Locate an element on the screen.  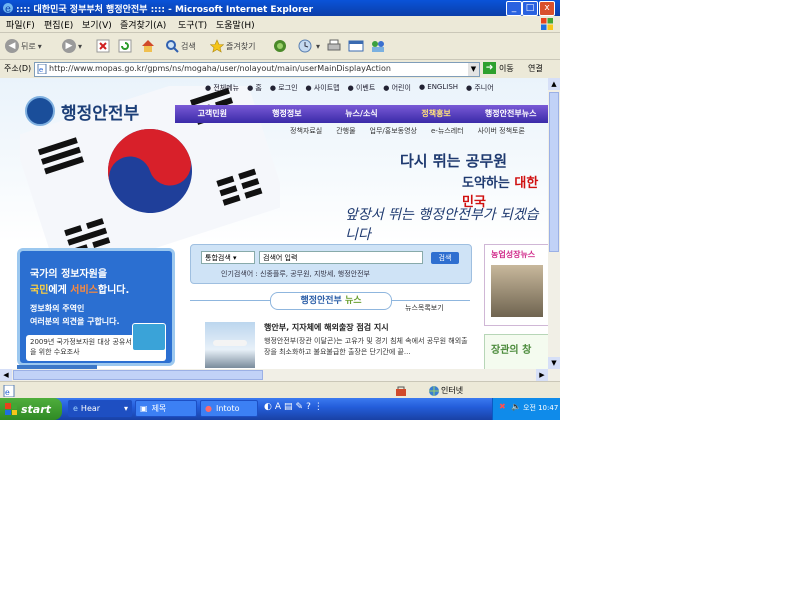
news-list-link: 뉴스목록보기 is located at coordinates (424, 308).